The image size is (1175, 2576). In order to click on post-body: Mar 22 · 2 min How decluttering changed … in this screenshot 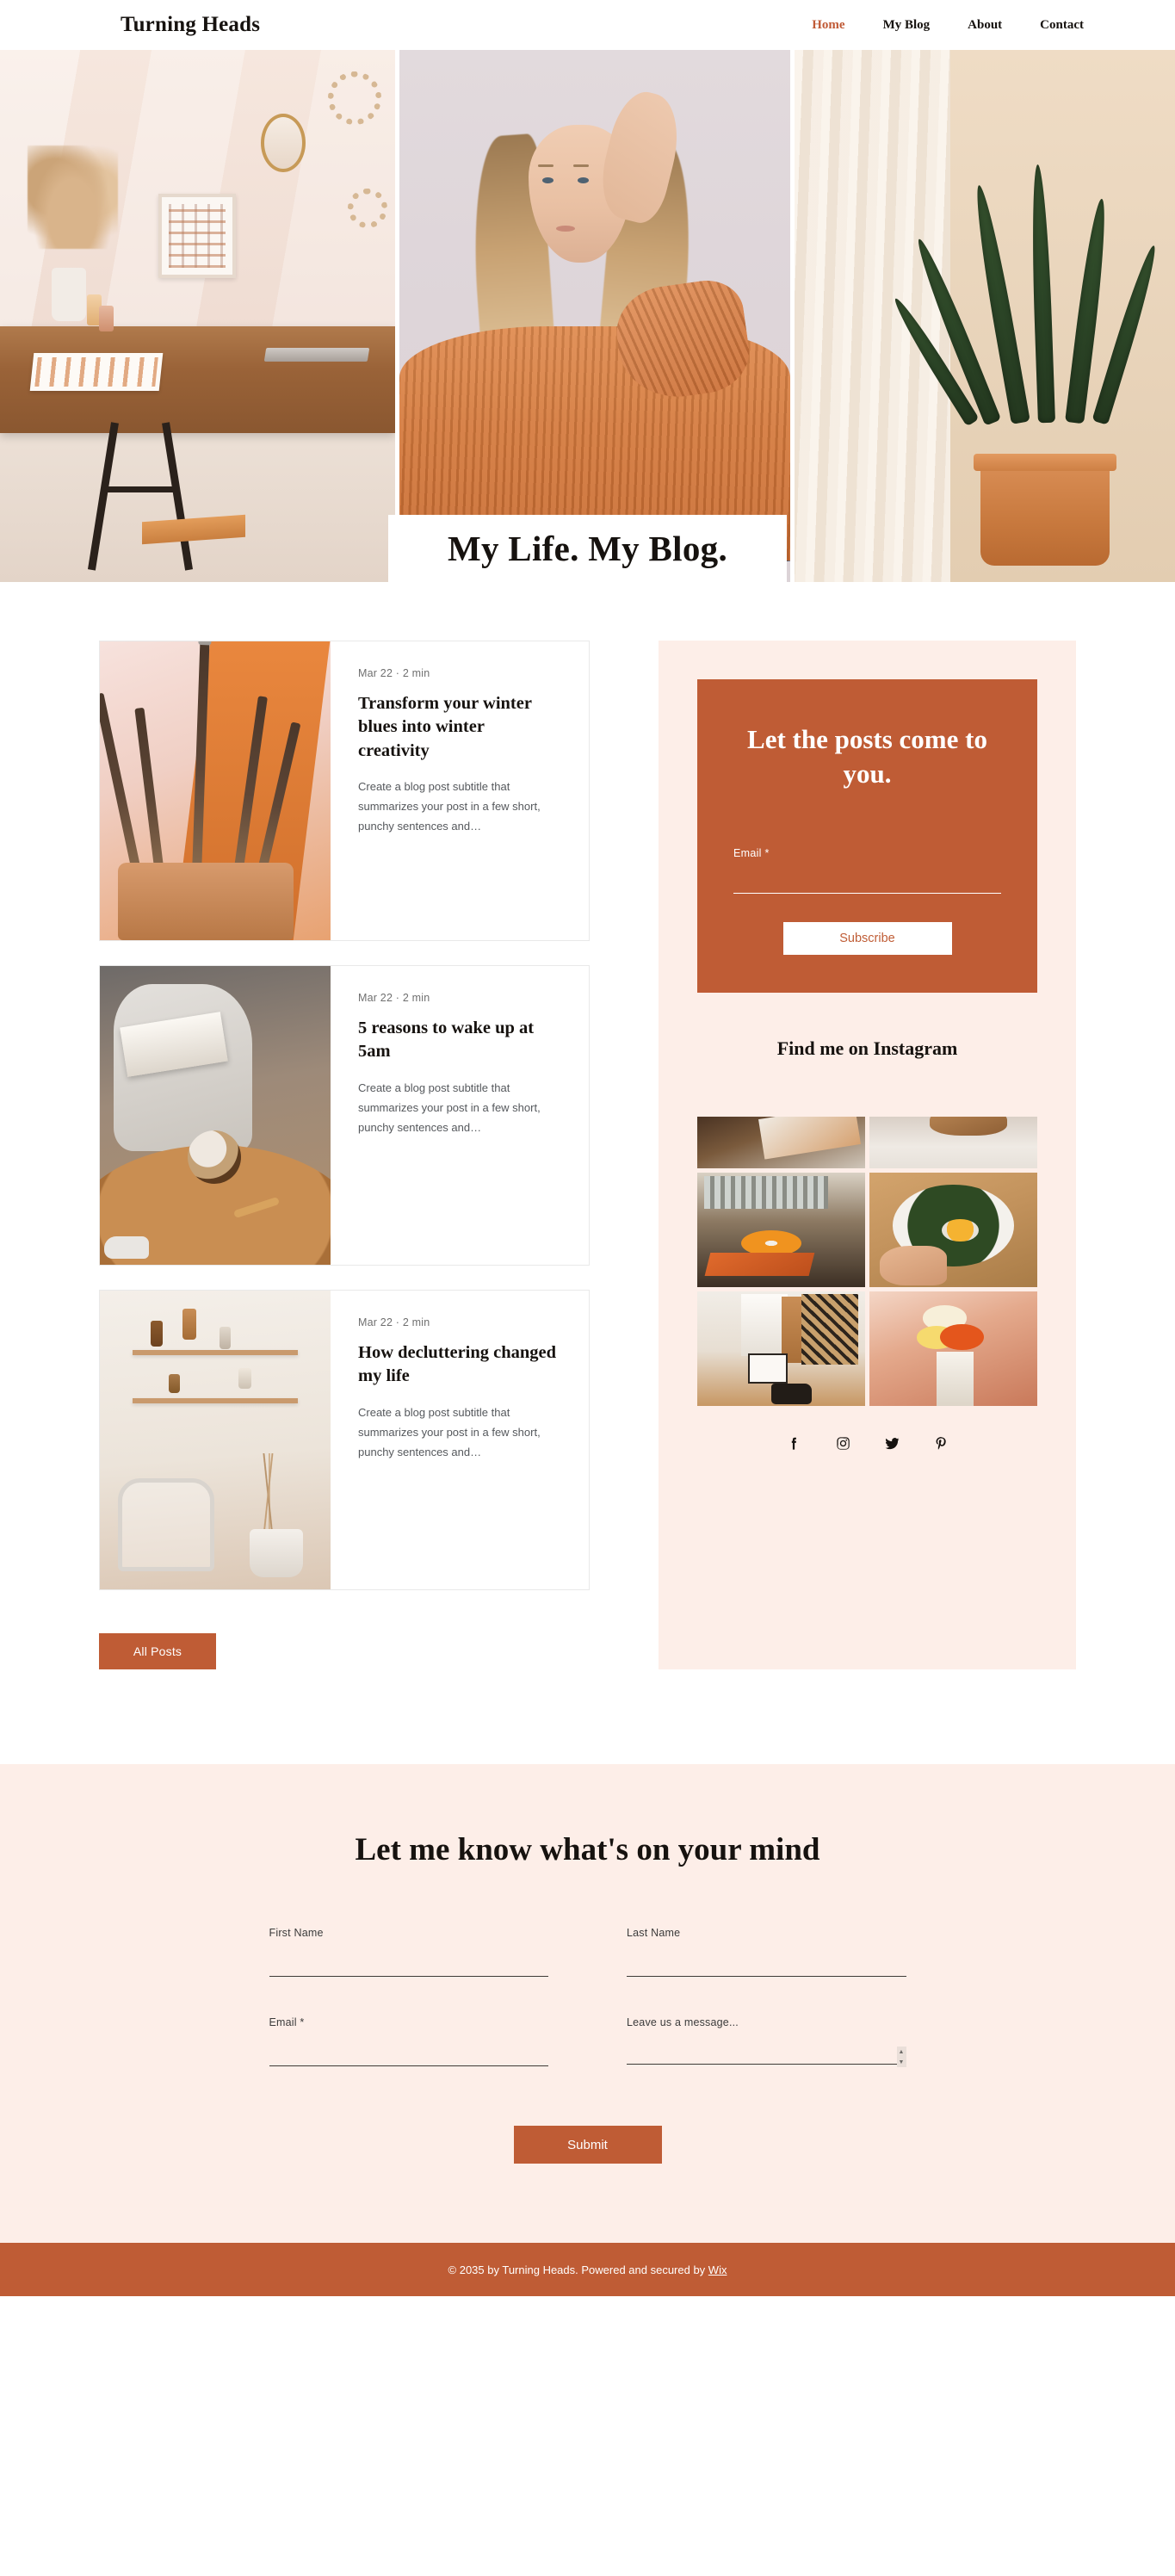, I will do `click(460, 1440)`.